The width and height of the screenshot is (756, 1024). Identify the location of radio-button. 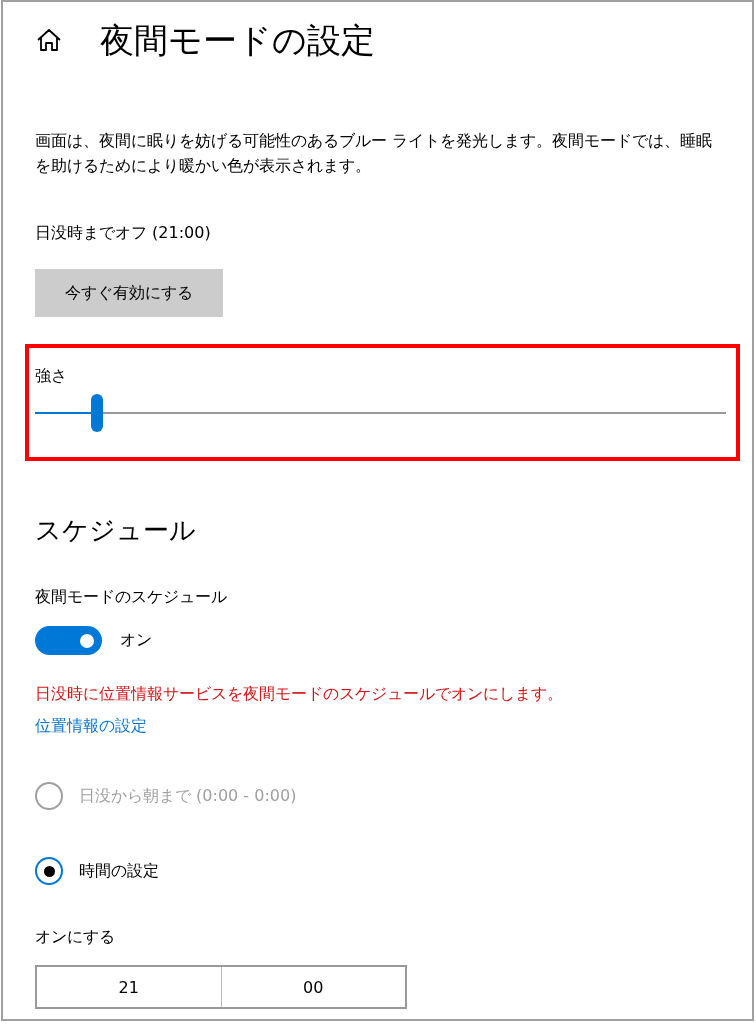
(49, 871).